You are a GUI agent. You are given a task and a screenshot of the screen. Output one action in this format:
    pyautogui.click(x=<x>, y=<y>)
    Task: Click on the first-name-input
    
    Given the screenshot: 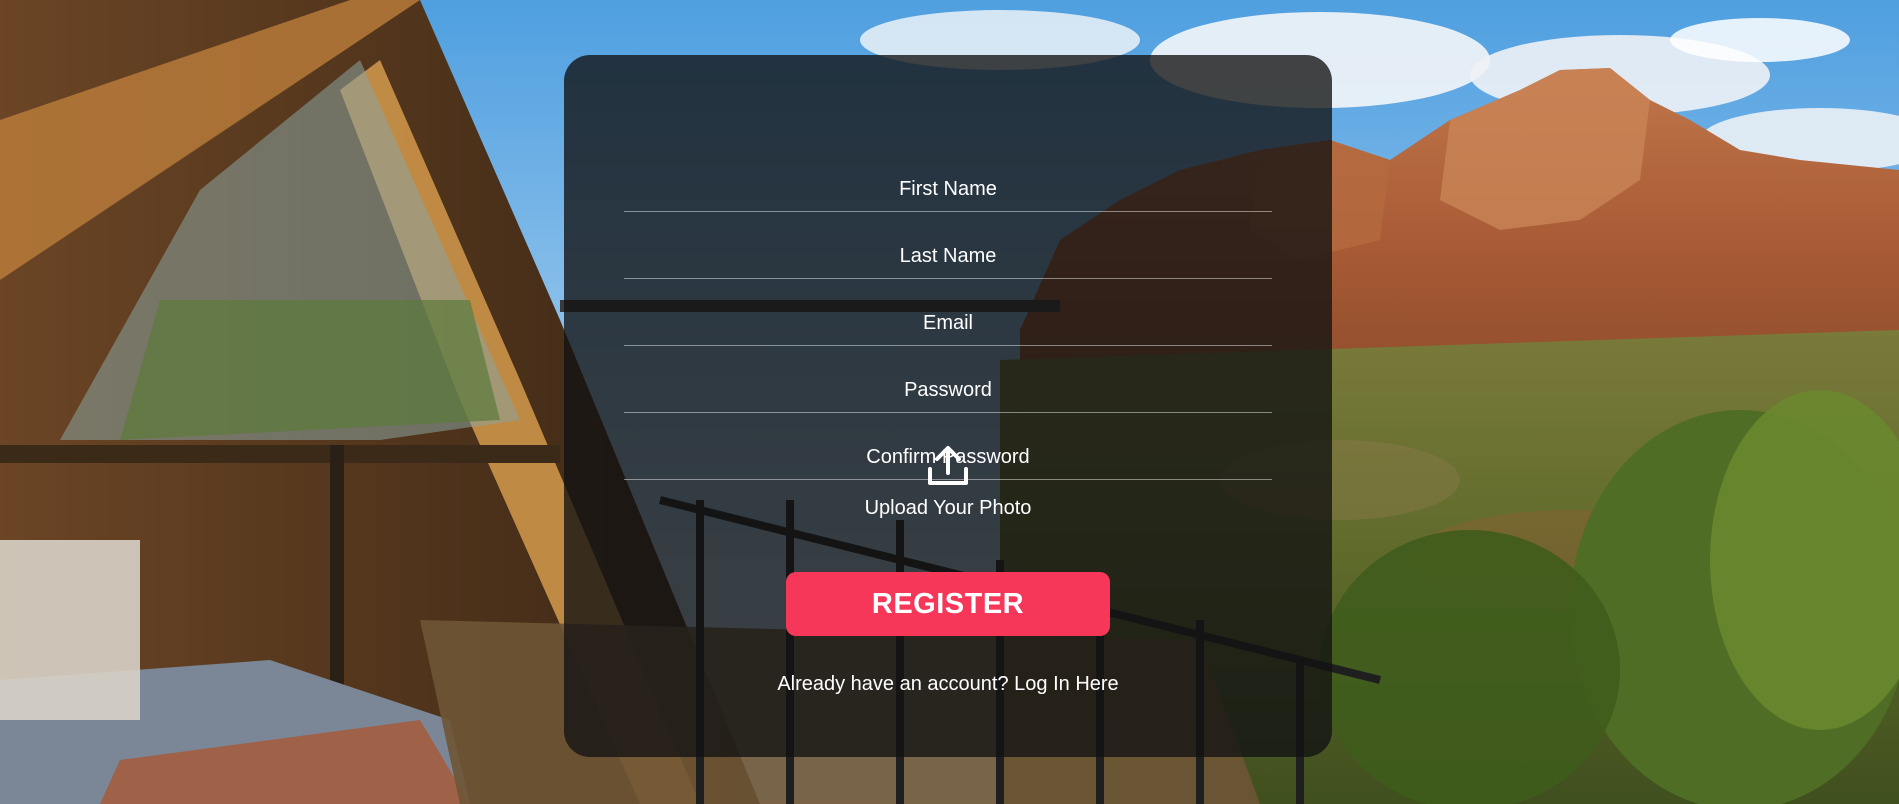 What is the action you would take?
    pyautogui.click(x=948, y=178)
    